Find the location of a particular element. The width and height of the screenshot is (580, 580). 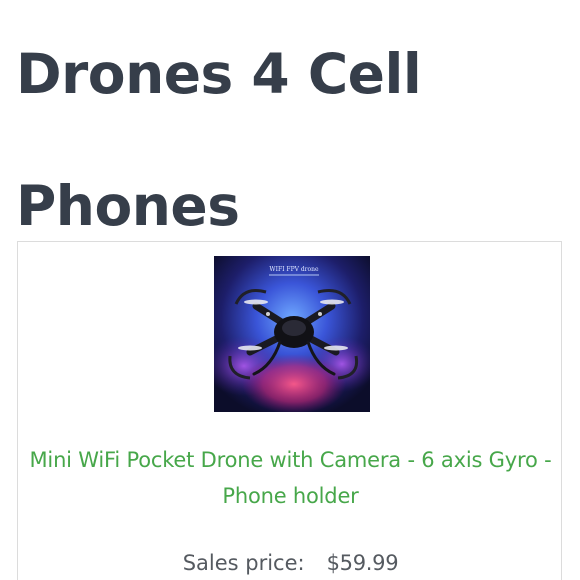

price-row: Sales price: $59.99 is located at coordinates (290, 563).